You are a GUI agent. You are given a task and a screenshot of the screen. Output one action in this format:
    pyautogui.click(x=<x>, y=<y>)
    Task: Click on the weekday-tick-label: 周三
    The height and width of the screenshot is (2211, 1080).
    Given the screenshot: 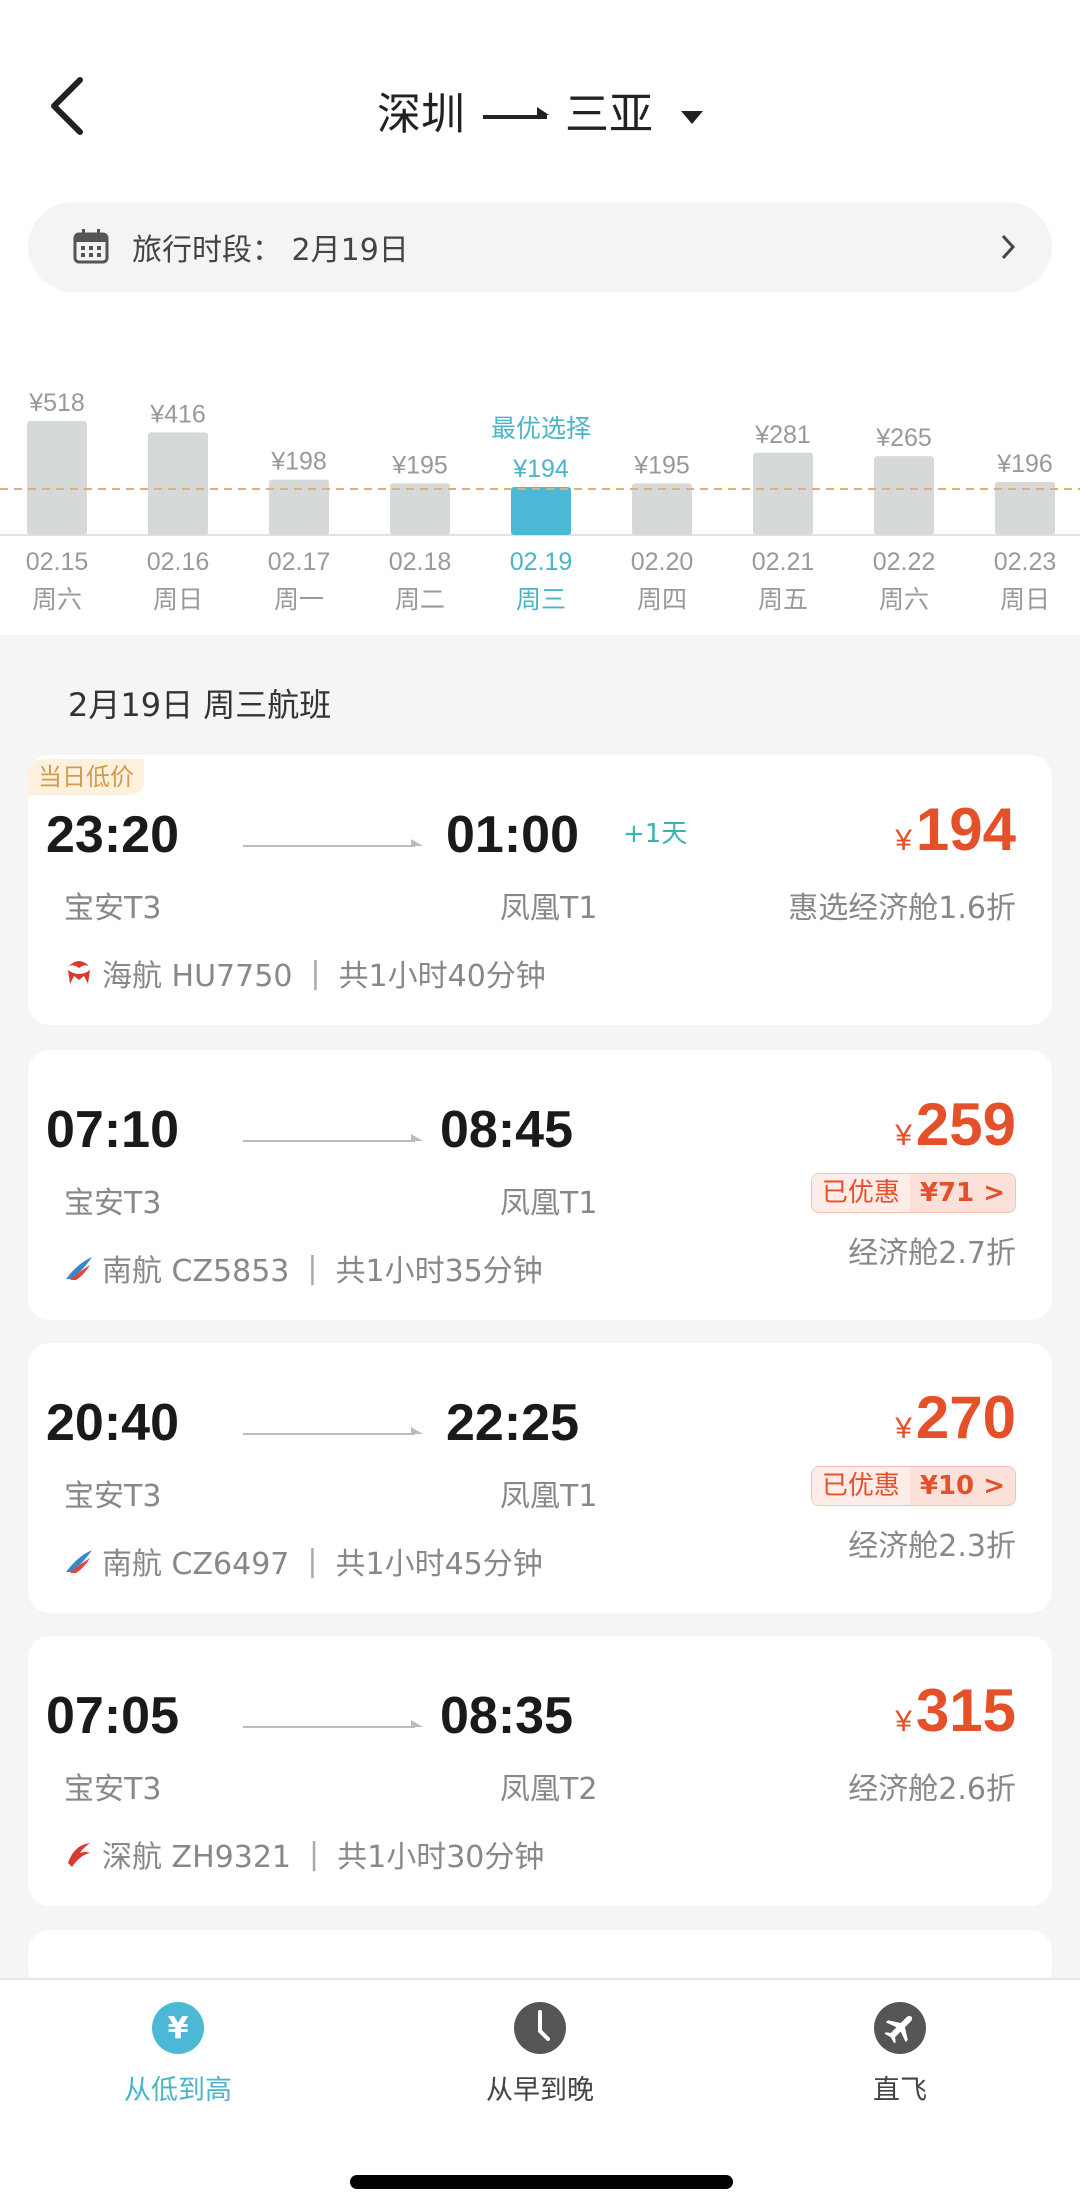 What is the action you would take?
    pyautogui.click(x=541, y=599)
    